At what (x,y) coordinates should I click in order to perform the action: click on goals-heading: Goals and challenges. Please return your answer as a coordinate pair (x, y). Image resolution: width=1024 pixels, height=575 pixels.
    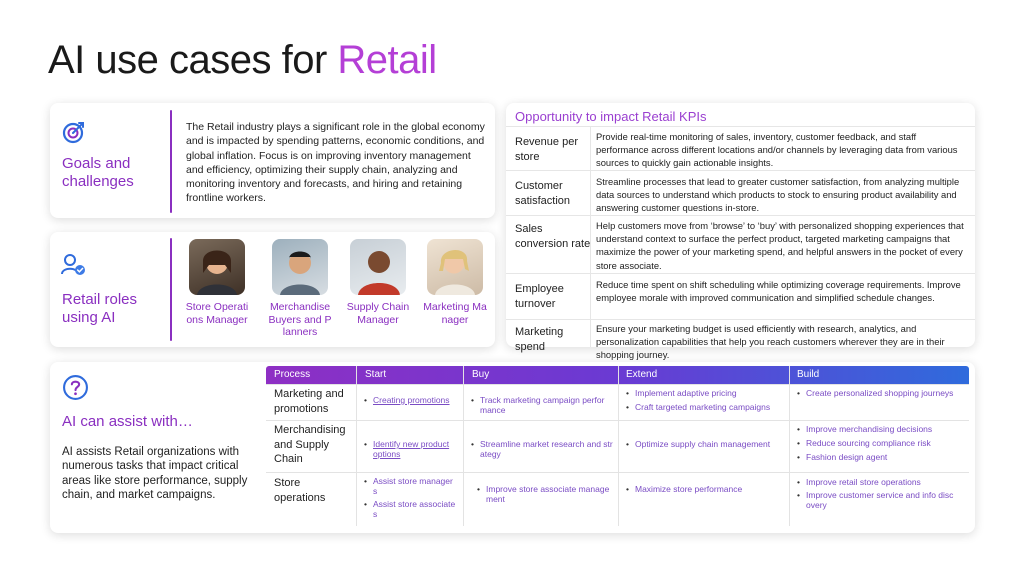
    Looking at the image, I should click on (98, 172).